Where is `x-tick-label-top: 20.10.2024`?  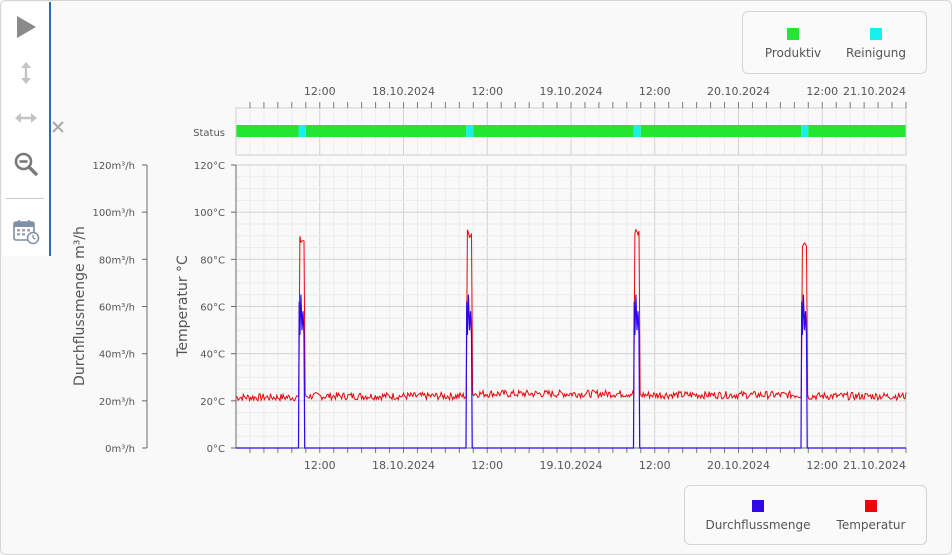
x-tick-label-top: 20.10.2024 is located at coordinates (738, 91).